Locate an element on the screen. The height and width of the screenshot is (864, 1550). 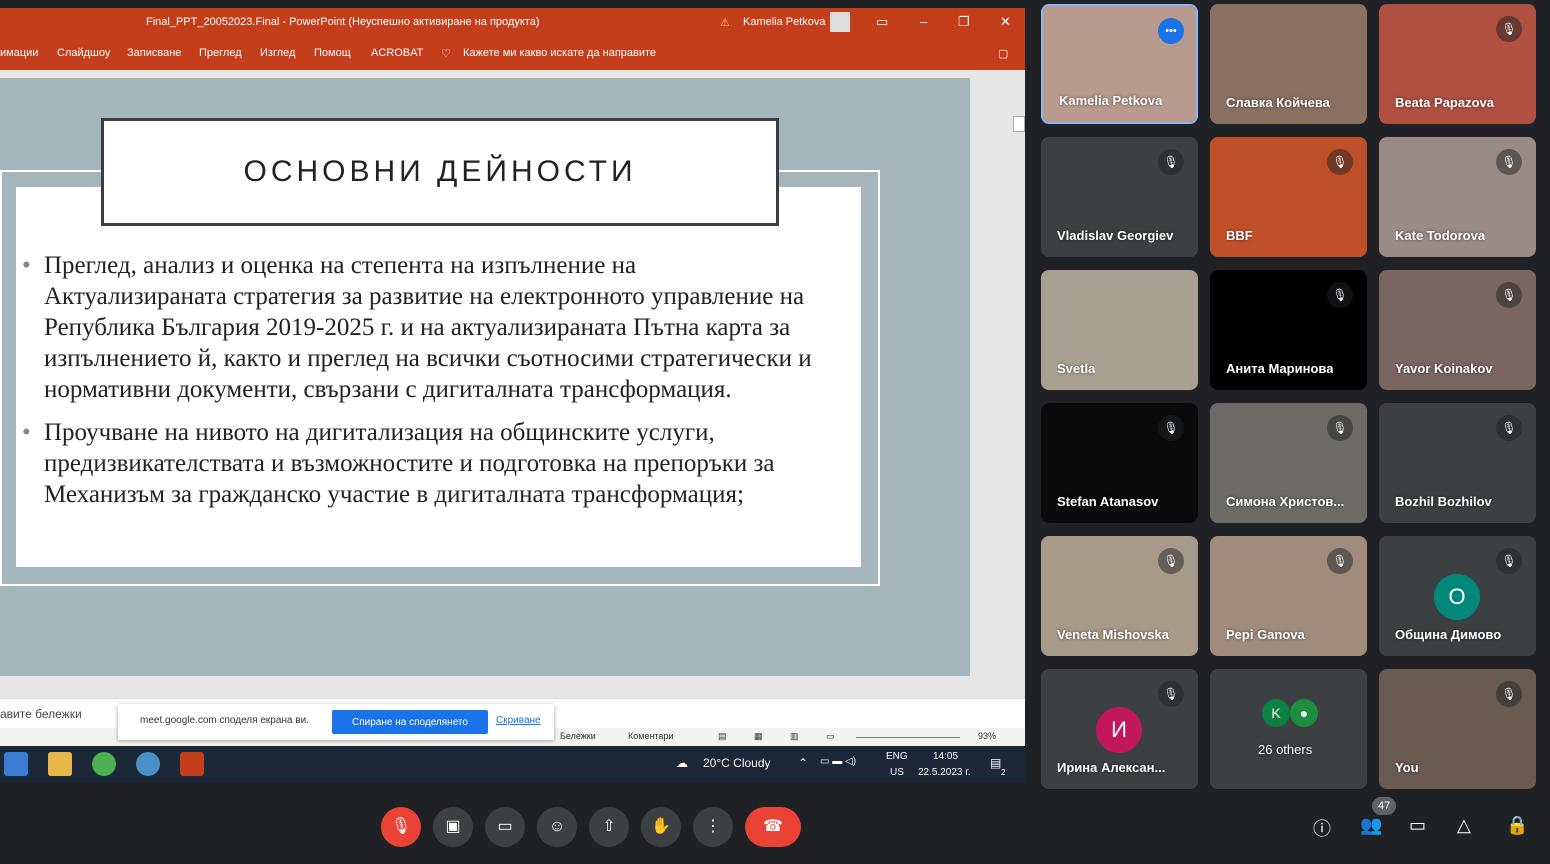
scroll-thumb is located at coordinates (1019, 124).